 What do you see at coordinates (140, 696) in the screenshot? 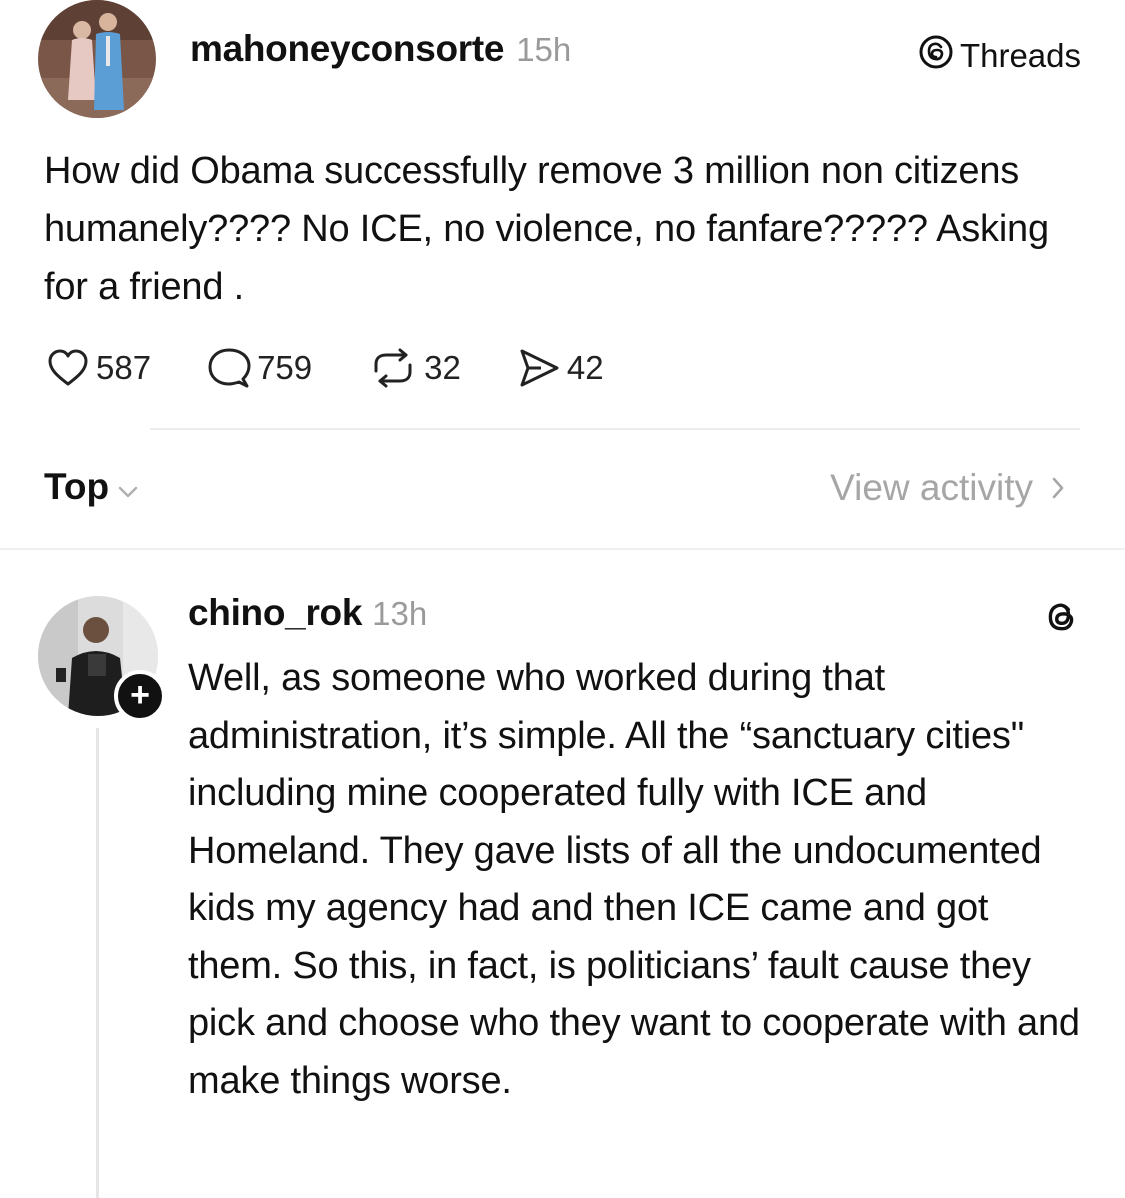
I see `follow-plus-button: +` at bounding box center [140, 696].